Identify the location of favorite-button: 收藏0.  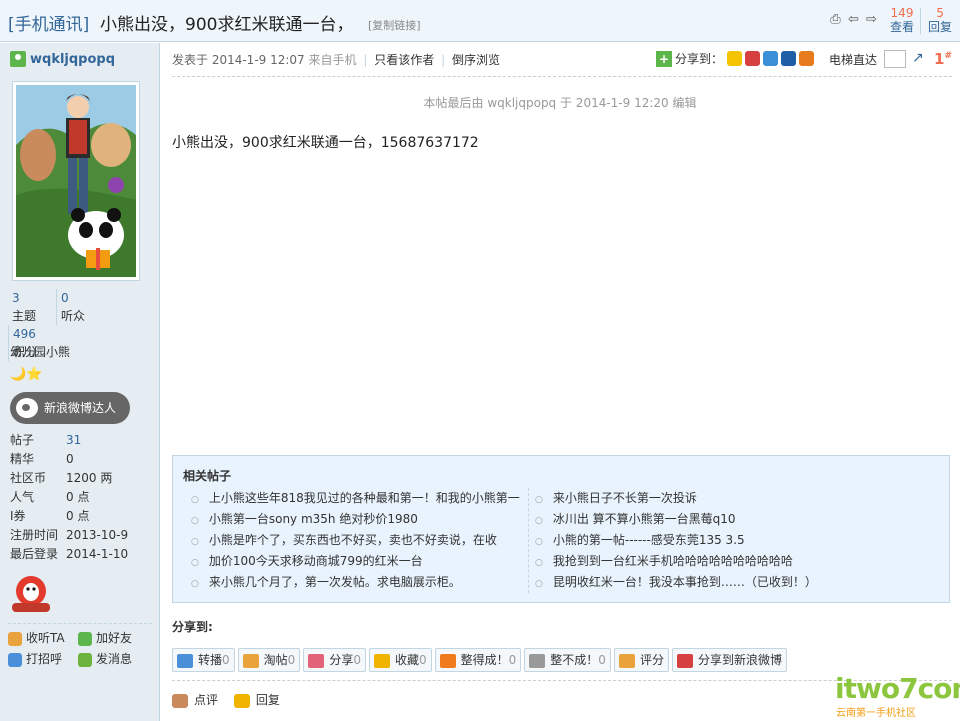
(400, 660).